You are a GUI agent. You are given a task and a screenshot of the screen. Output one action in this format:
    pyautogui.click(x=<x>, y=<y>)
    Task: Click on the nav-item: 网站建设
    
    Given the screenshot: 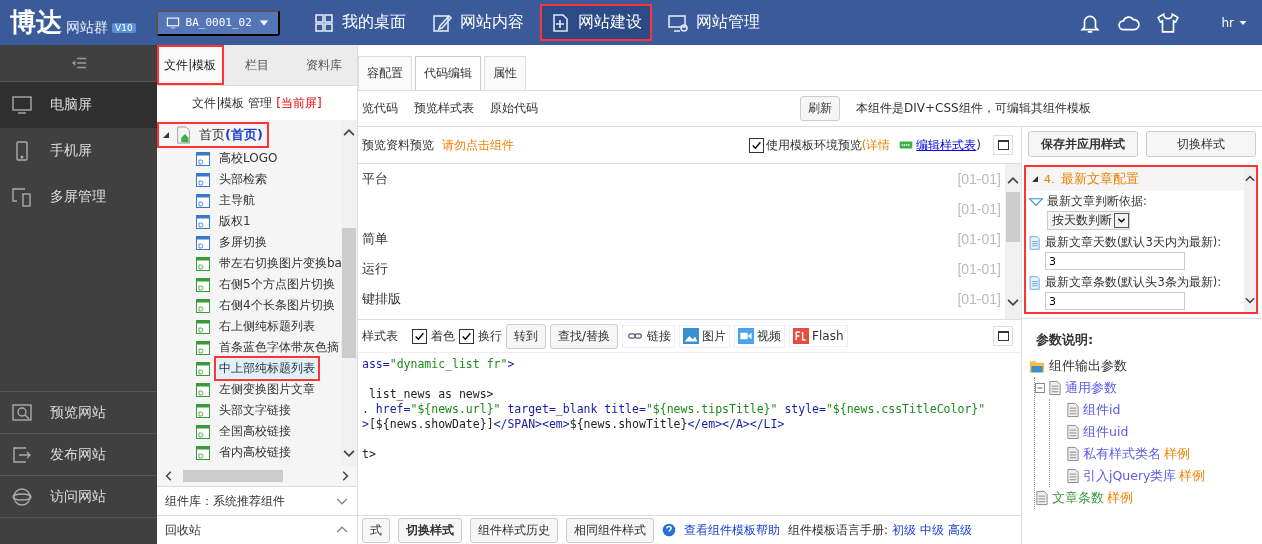 What is the action you would take?
    pyautogui.click(x=595, y=22)
    